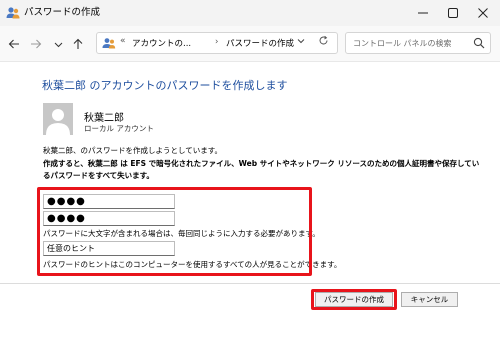 The width and height of the screenshot is (500, 340). What do you see at coordinates (260, 43) in the screenshot?
I see `breadcrumb-create-password: パスワードの作成` at bounding box center [260, 43].